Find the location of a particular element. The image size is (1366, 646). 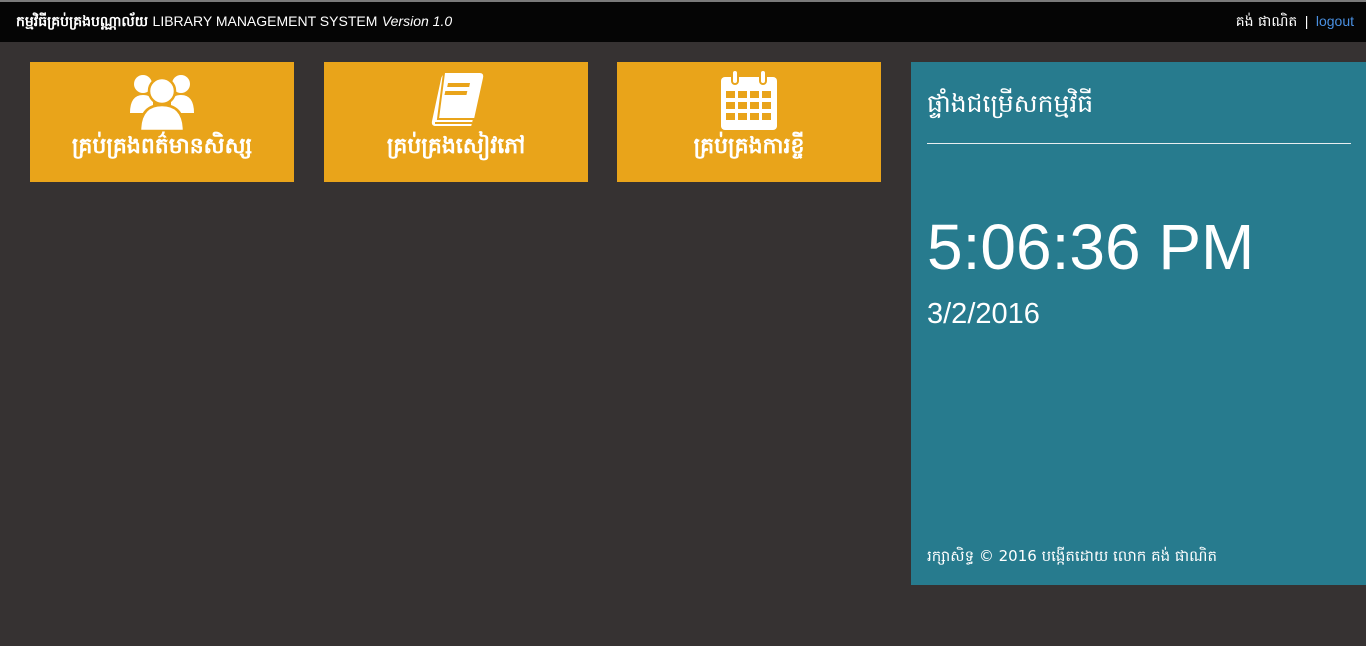

manage-books-tile: គ្រប់គ្រងសៀវភៅ is located at coordinates (456, 122).